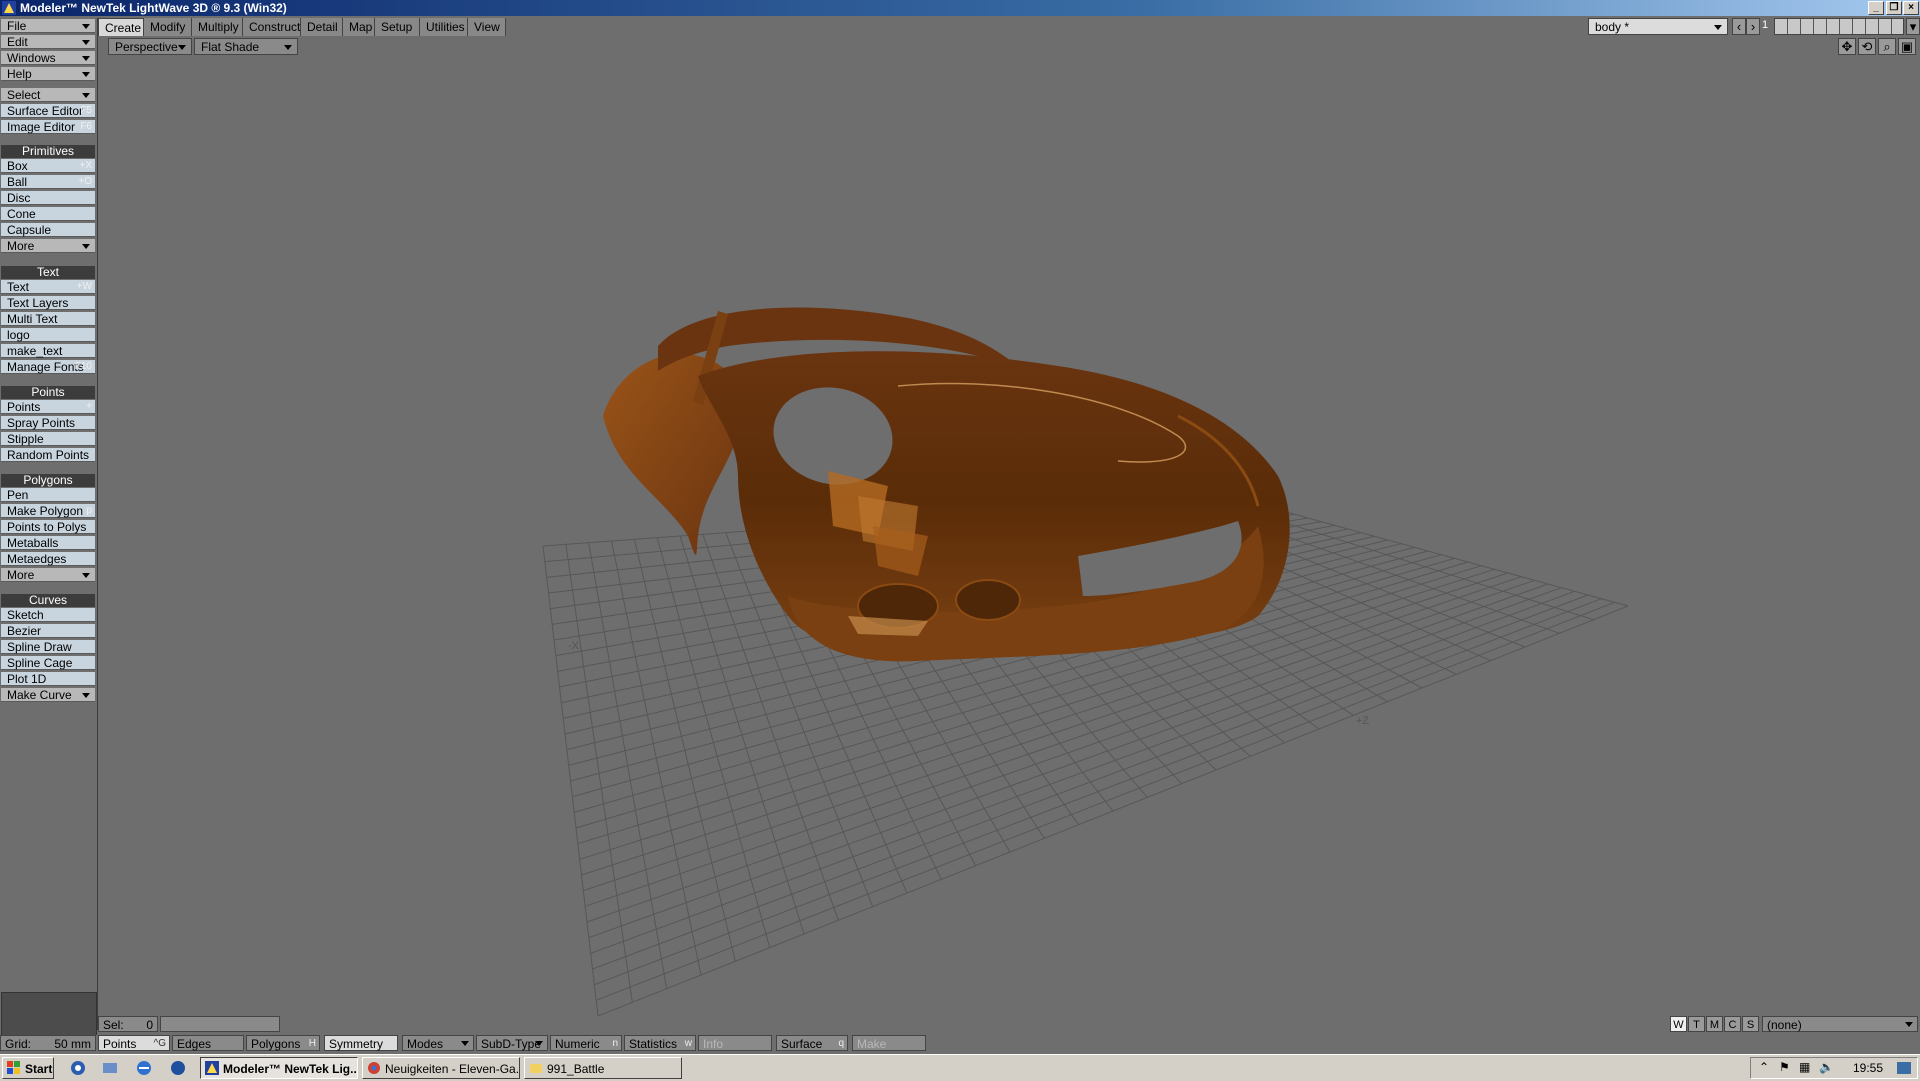 Image resolution: width=1920 pixels, height=1081 pixels. I want to click on metaballs-button: Metaballs, so click(48, 543).